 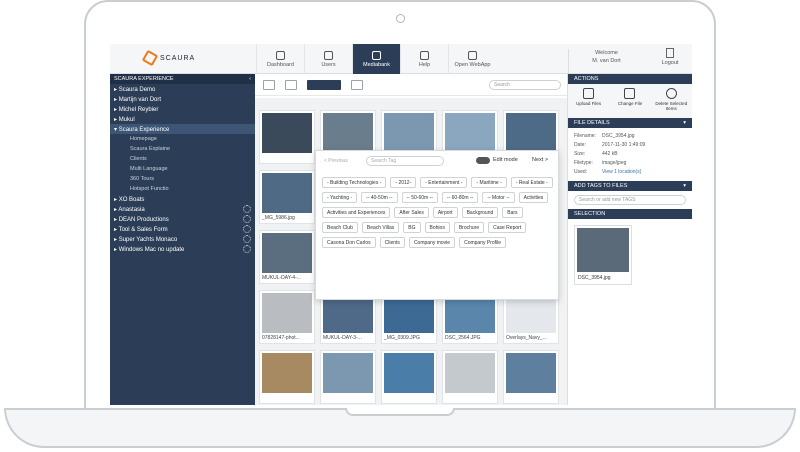 What do you see at coordinates (411, 212) in the screenshot?
I see `tag-chip: After Sales` at bounding box center [411, 212].